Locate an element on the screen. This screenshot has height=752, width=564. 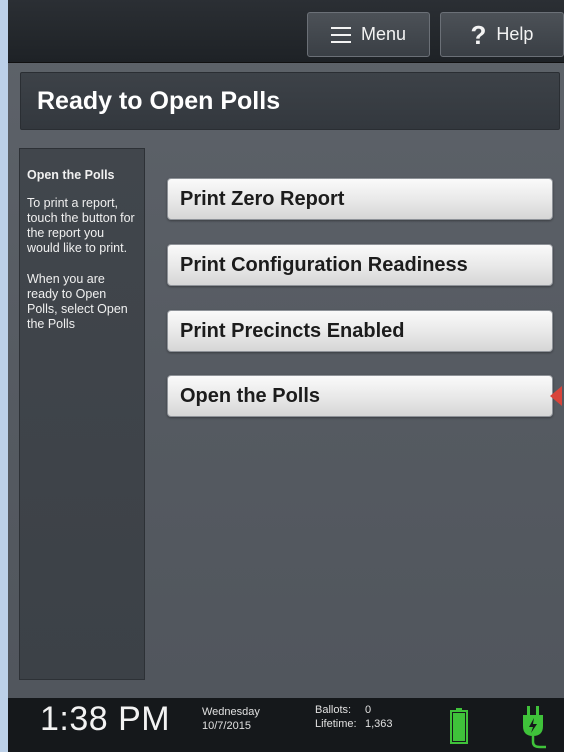
print-zero-report-button: Print Zero Report is located at coordinates (360, 199).